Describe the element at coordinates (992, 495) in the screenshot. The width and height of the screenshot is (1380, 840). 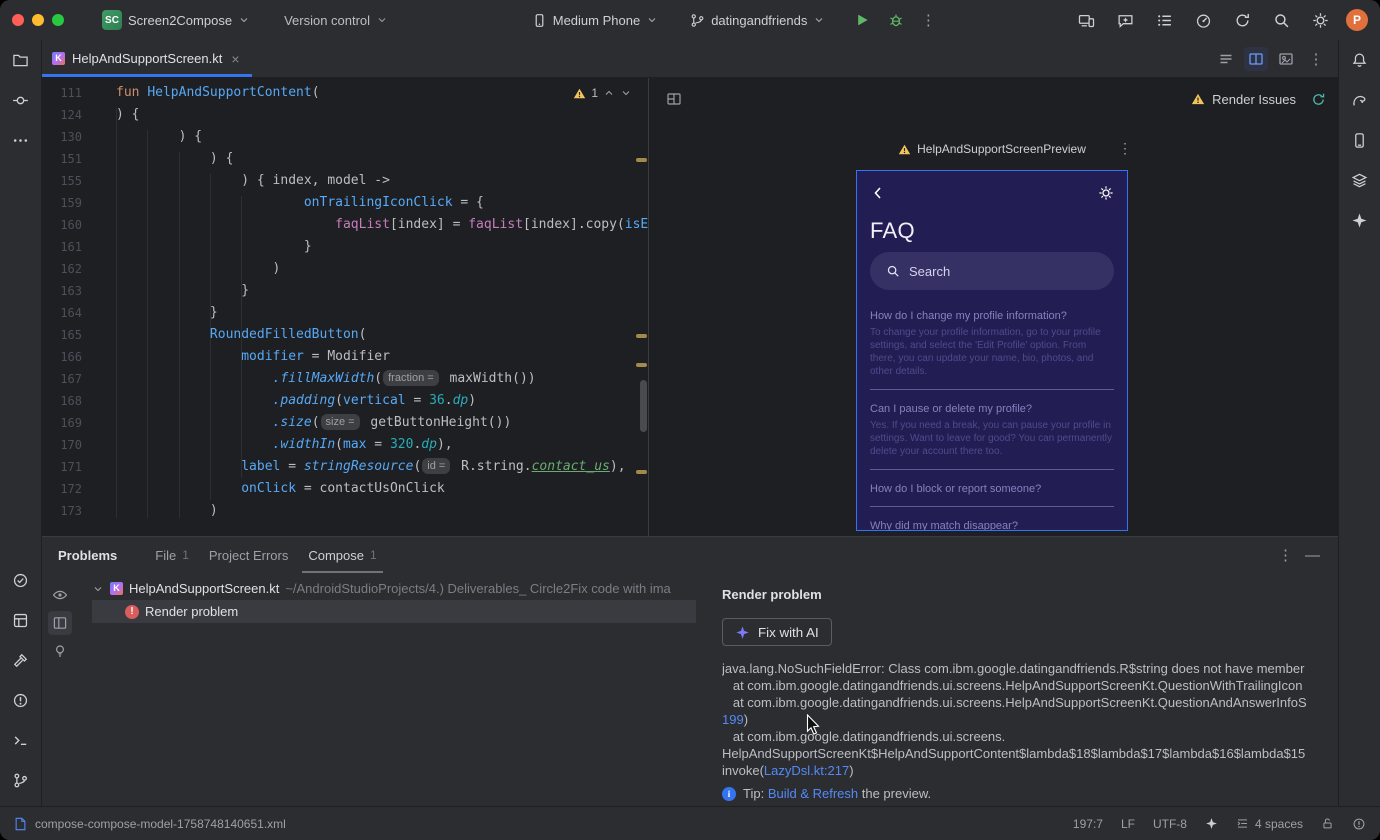
I see `faq-item: How do I block or report someone?` at that location.